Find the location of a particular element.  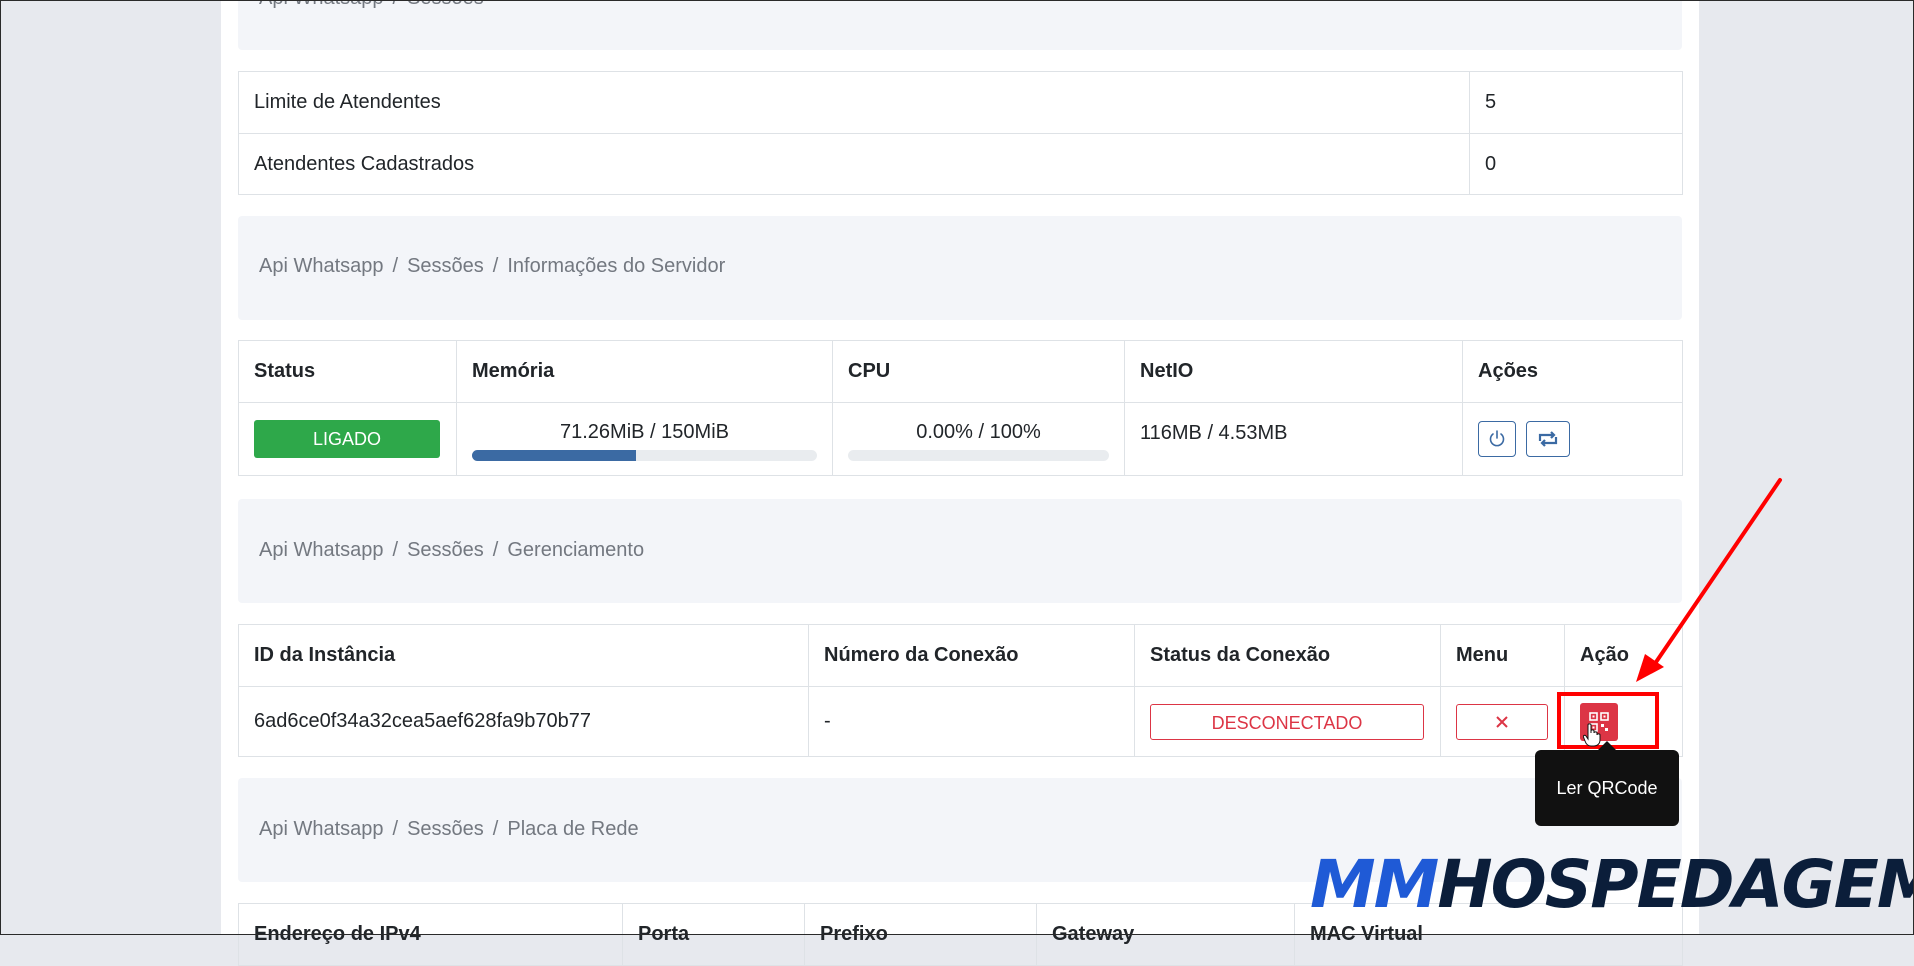

arrow-line is located at coordinates (1716, 574).